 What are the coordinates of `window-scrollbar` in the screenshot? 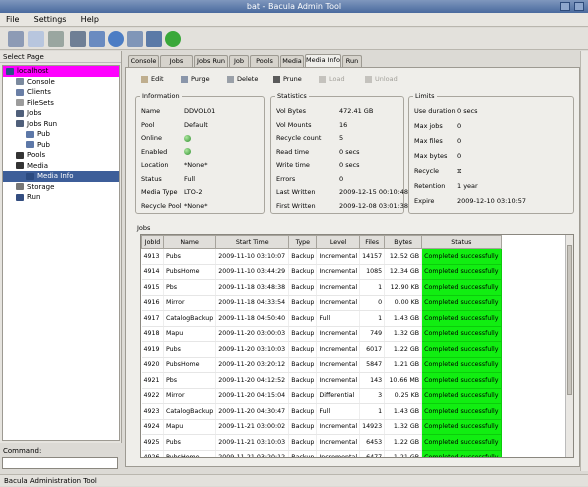 It's located at (584, 261).